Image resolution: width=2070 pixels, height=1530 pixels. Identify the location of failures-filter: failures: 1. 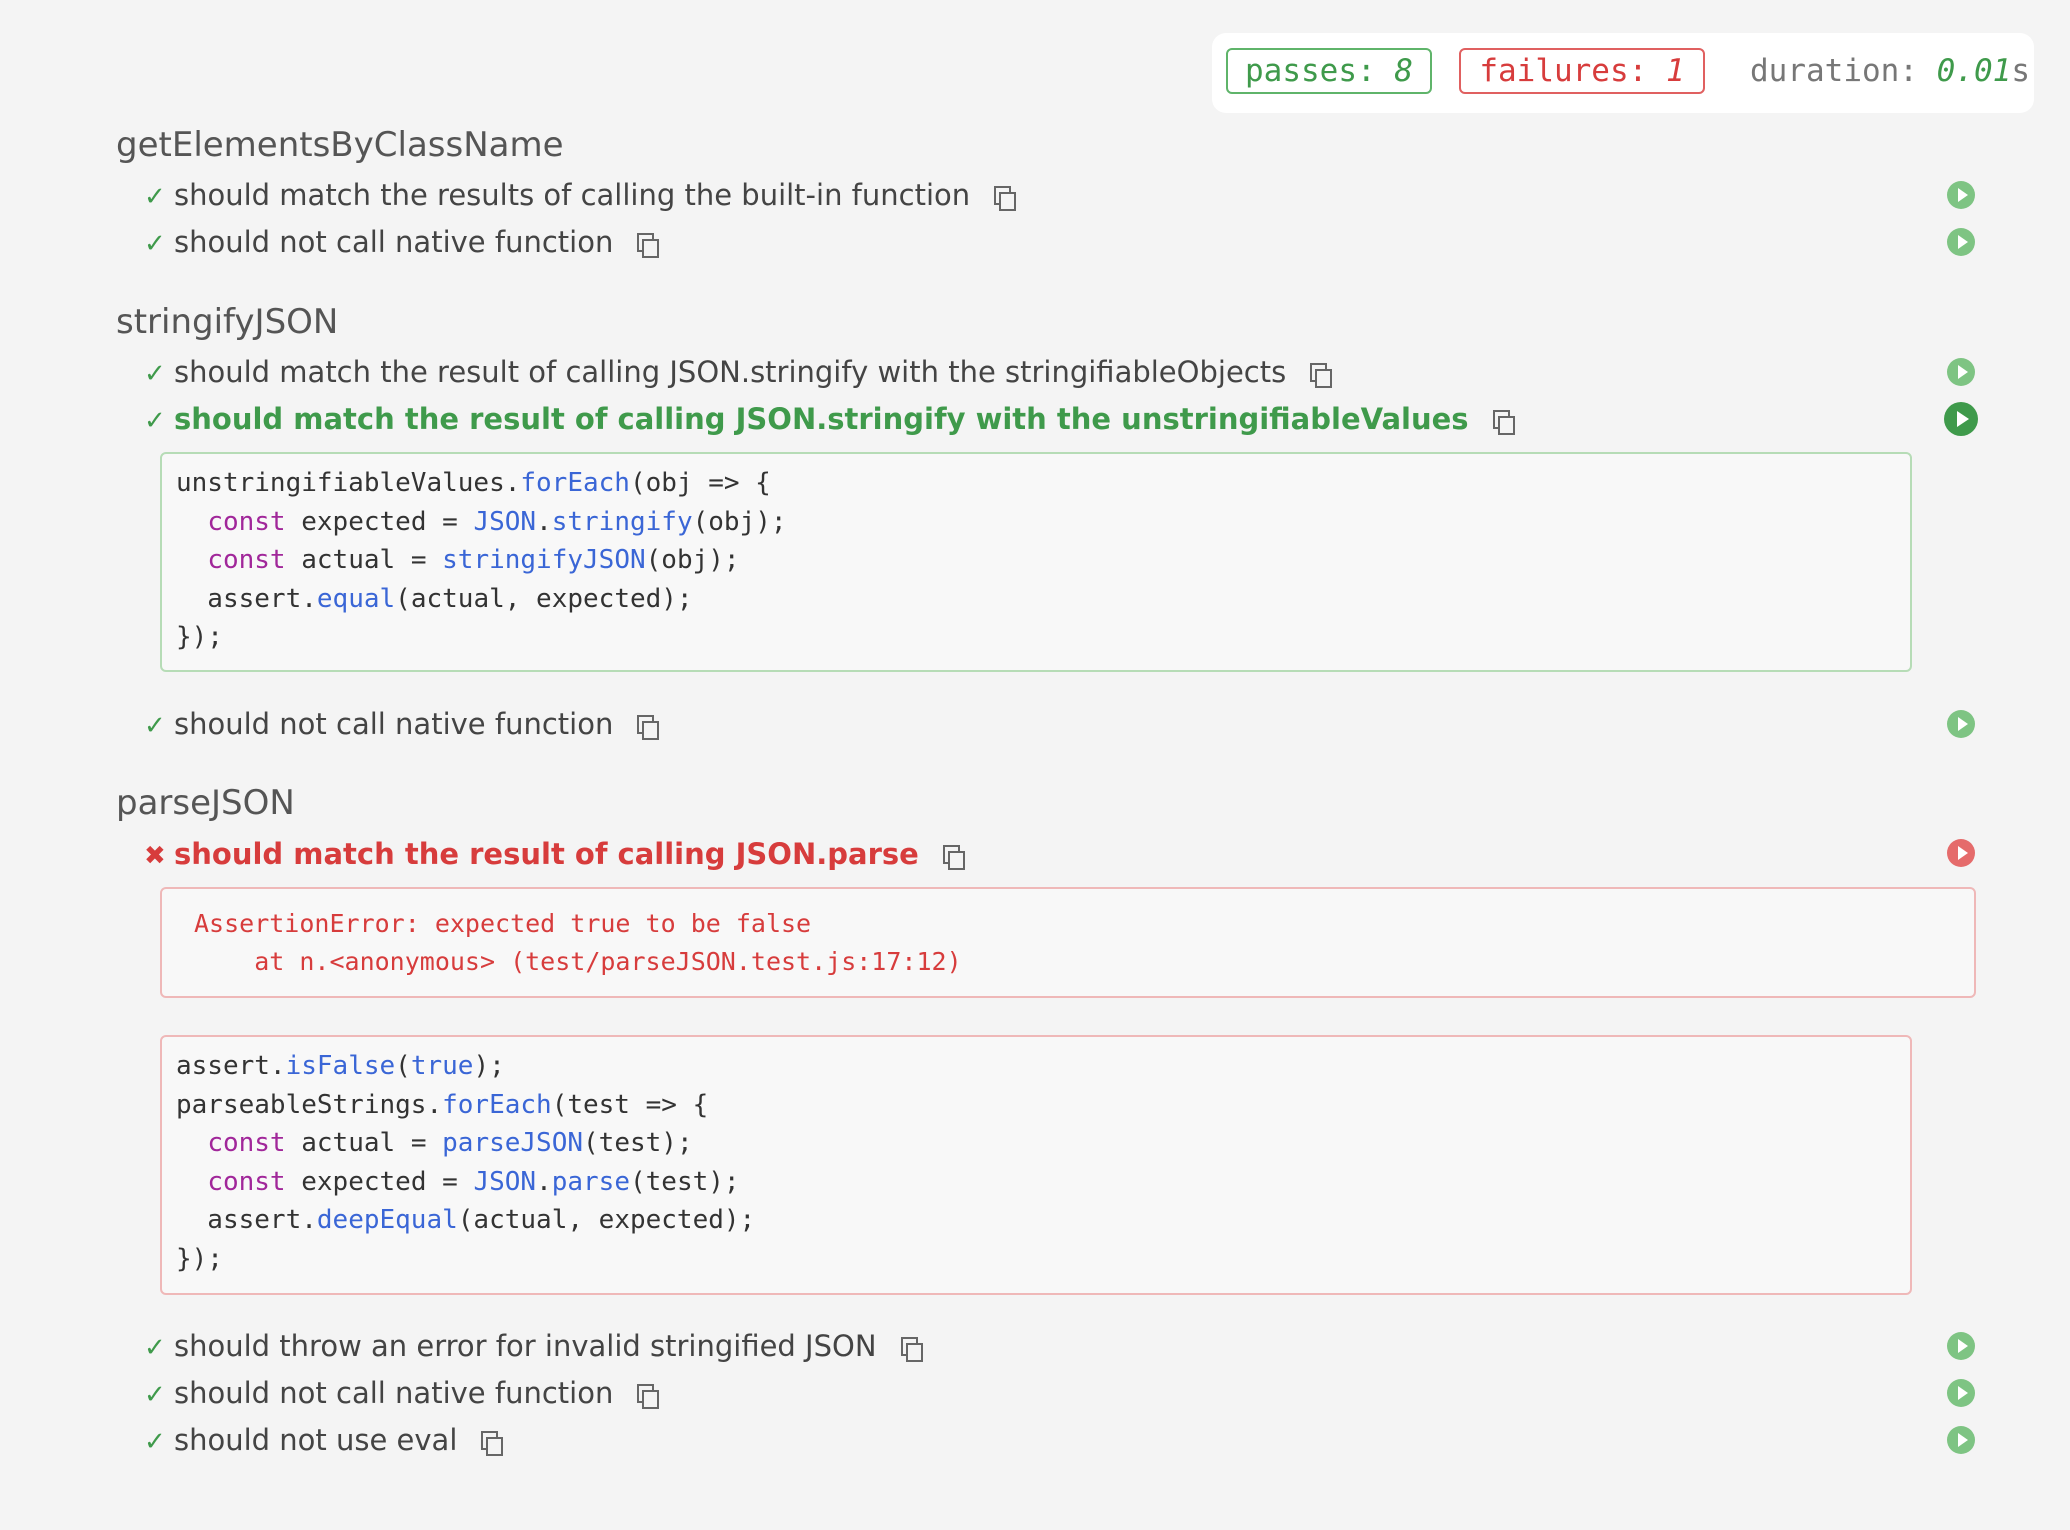
(1582, 71).